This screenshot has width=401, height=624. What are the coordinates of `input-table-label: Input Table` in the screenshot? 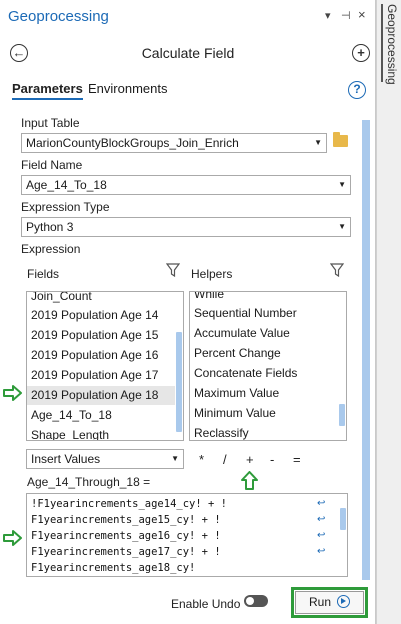 It's located at (50, 123).